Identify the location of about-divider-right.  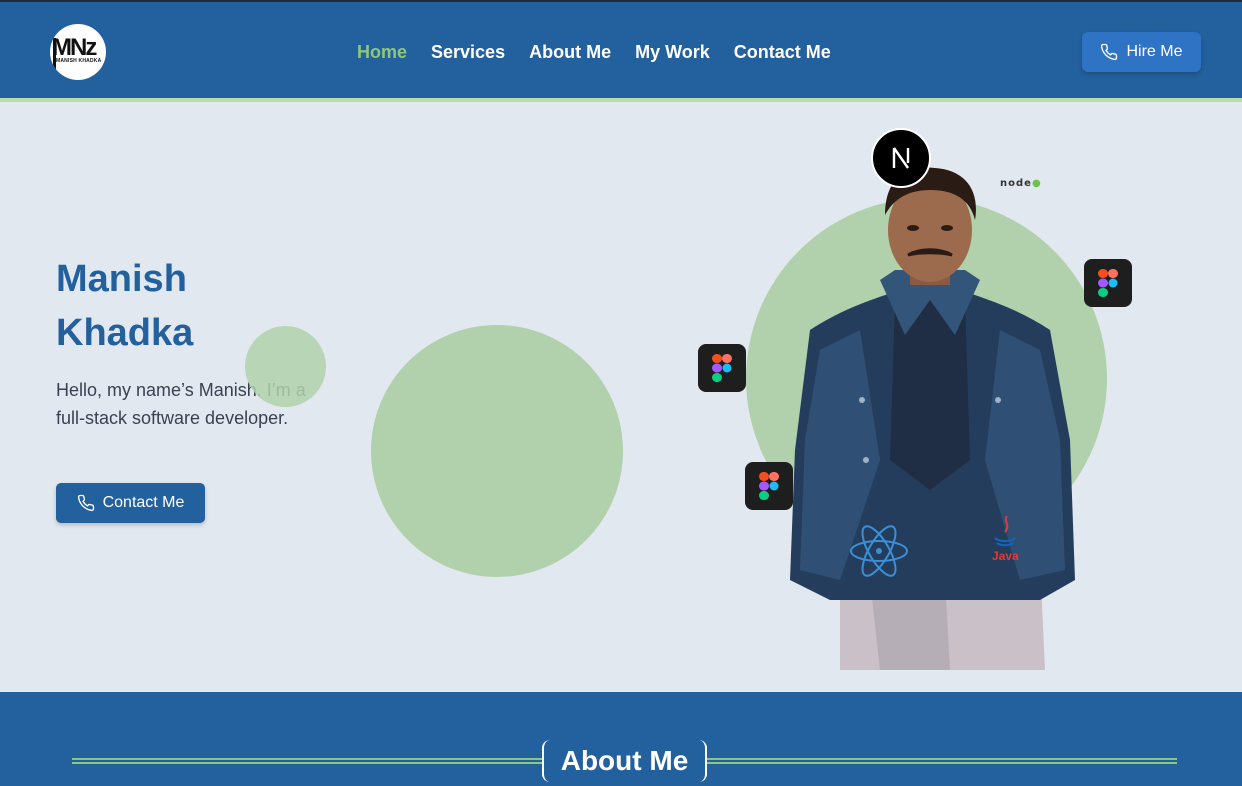
(942, 761).